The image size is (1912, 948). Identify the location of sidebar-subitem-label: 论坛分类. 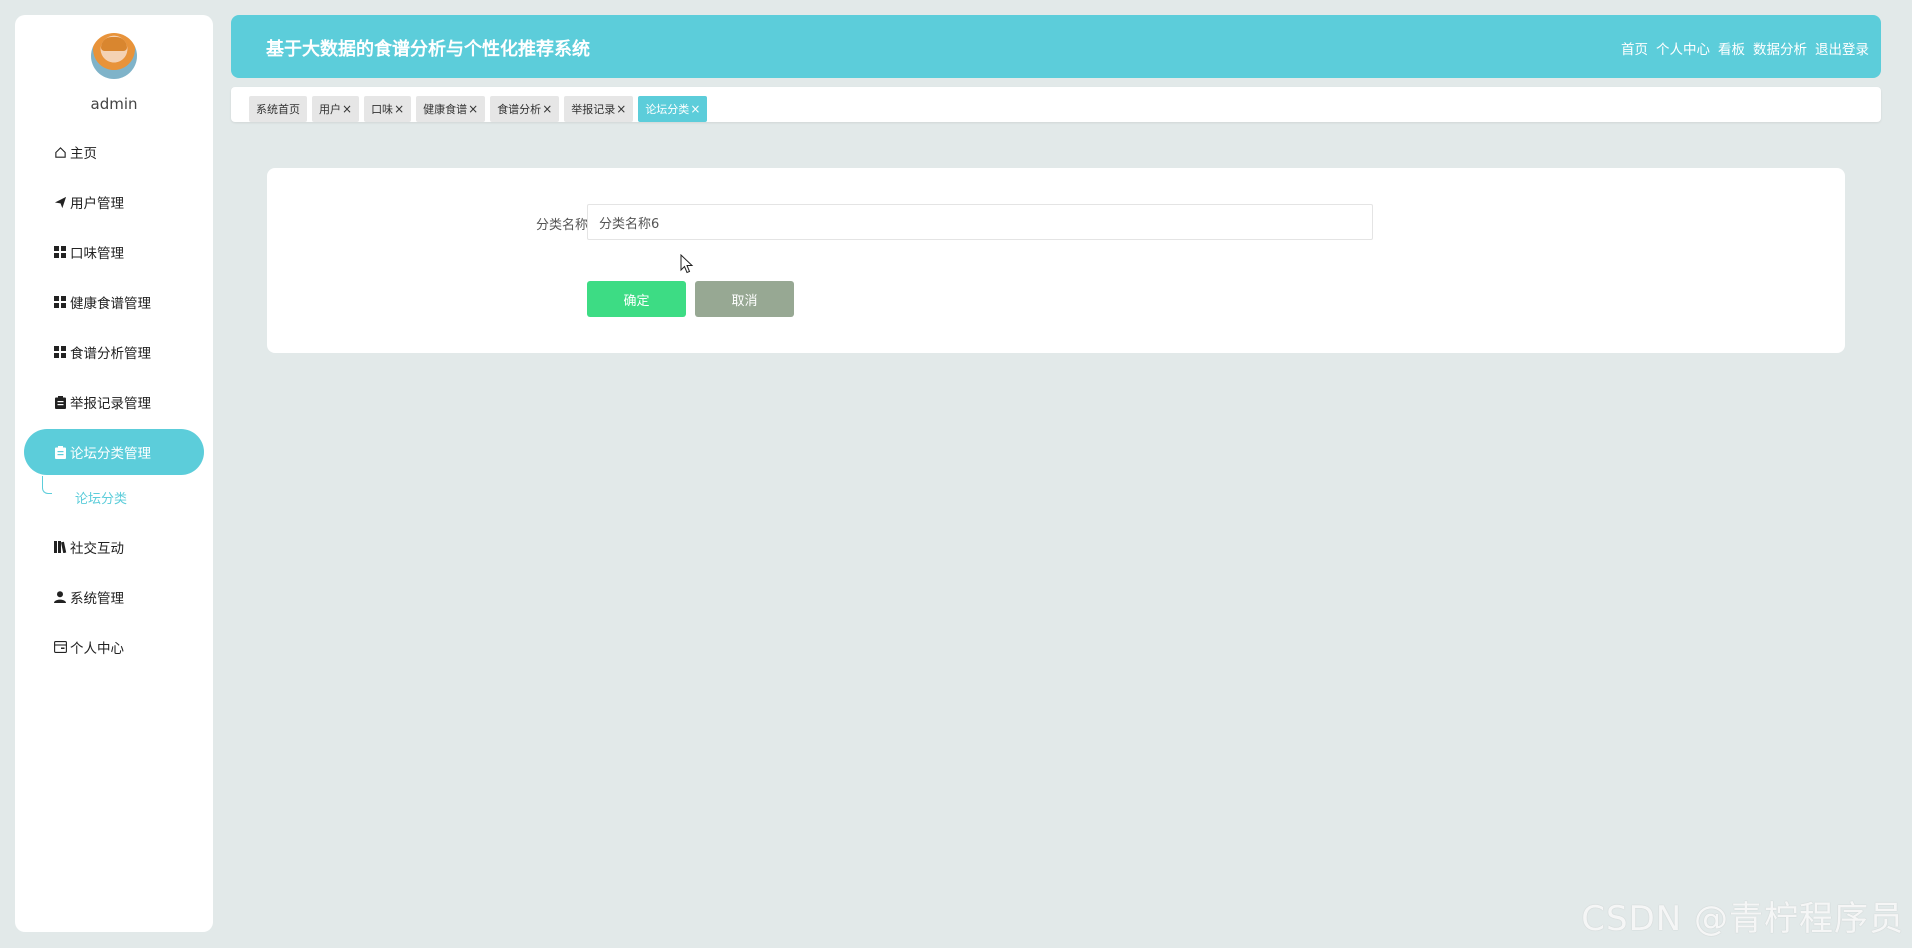
(101, 499).